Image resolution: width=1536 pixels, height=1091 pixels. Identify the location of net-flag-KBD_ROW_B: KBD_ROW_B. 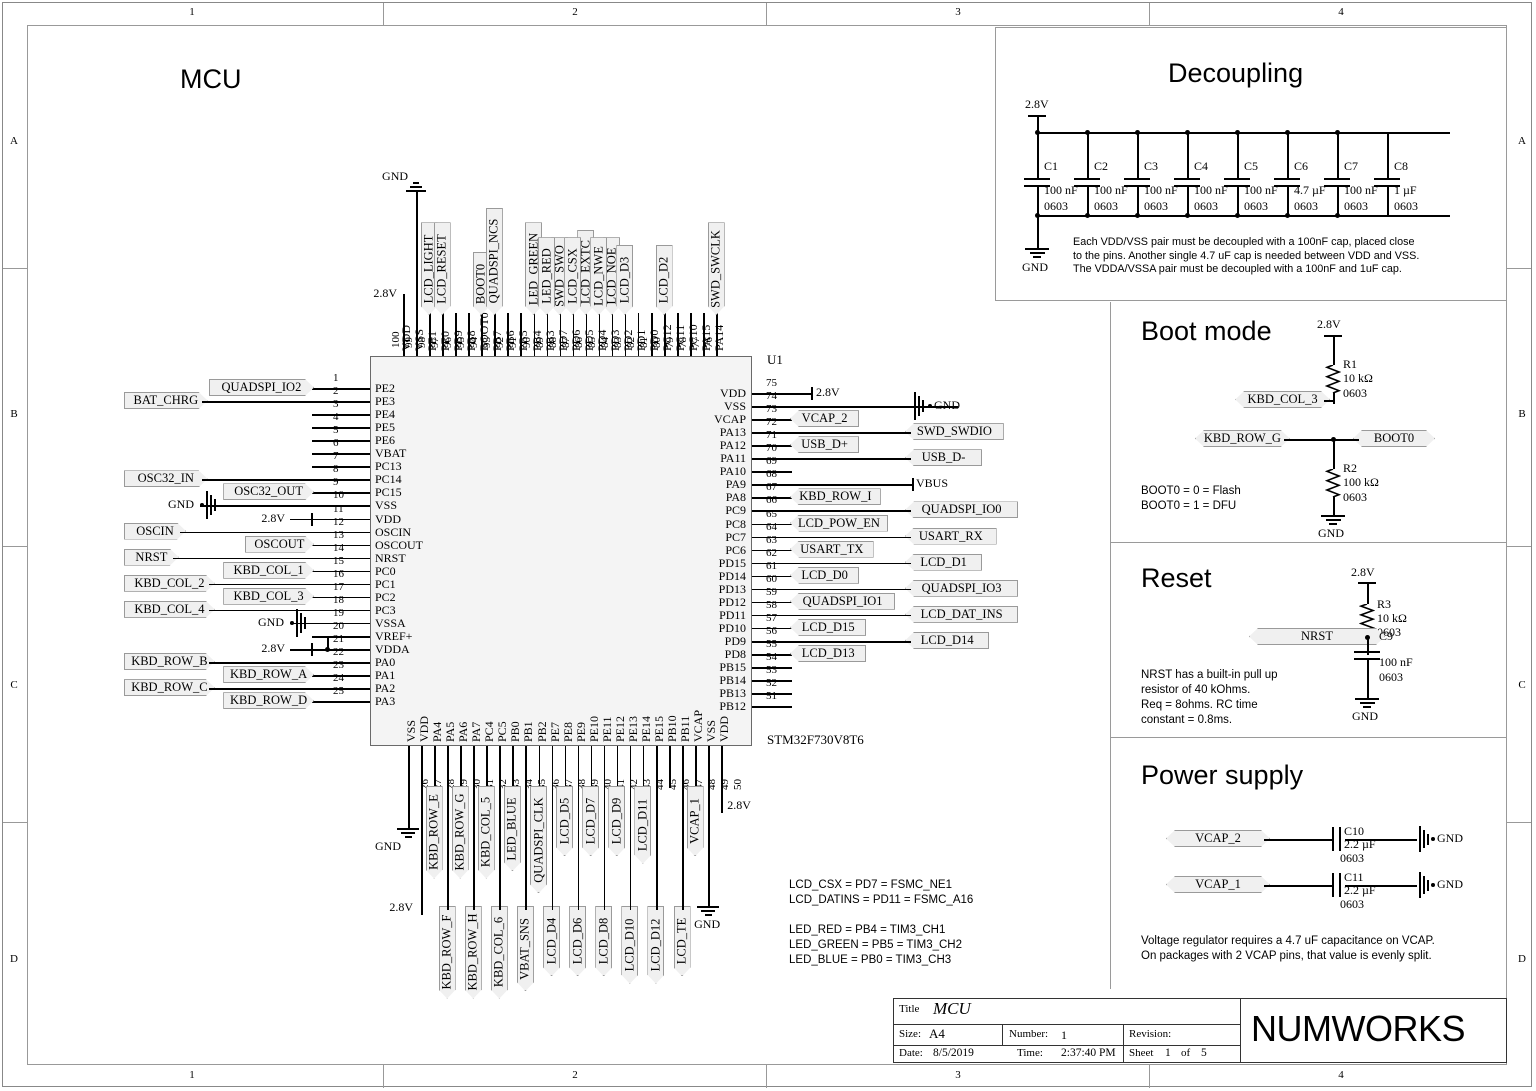
(169, 661).